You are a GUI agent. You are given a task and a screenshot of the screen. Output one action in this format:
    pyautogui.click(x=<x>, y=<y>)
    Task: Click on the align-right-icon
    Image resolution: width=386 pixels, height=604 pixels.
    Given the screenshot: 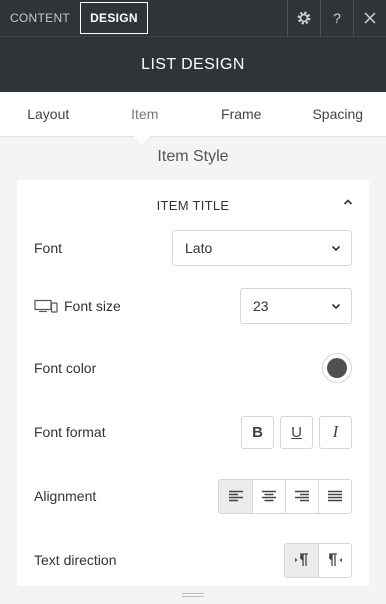 What is the action you would take?
    pyautogui.click(x=302, y=496)
    